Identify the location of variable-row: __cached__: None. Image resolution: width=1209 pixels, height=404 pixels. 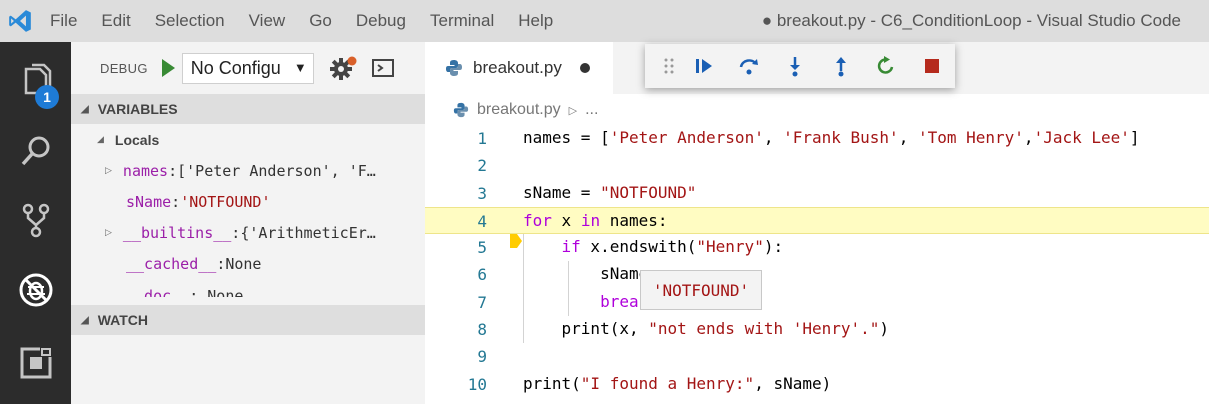
(248, 263).